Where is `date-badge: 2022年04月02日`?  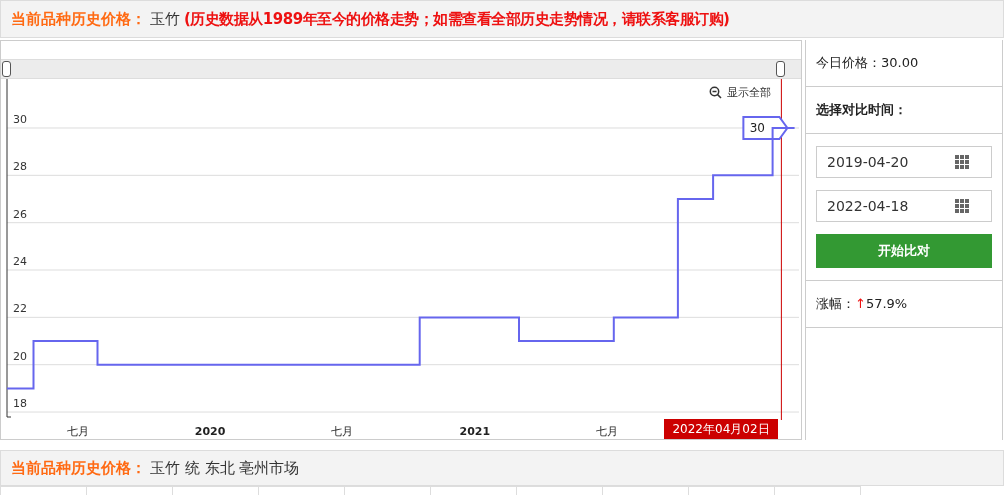
date-badge: 2022年04月02日 is located at coordinates (721, 429).